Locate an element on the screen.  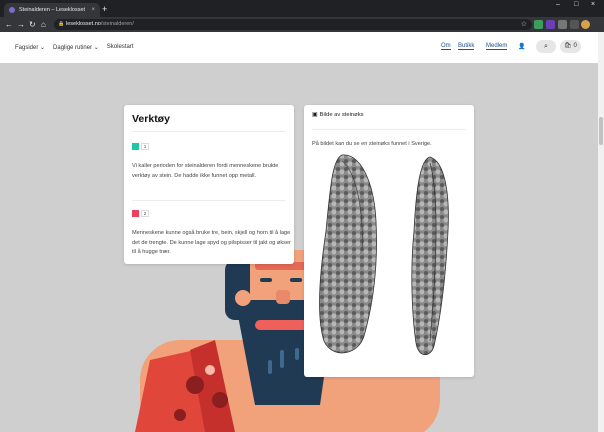
nav-link-medlem: Medlem is located at coordinates (497, 46).